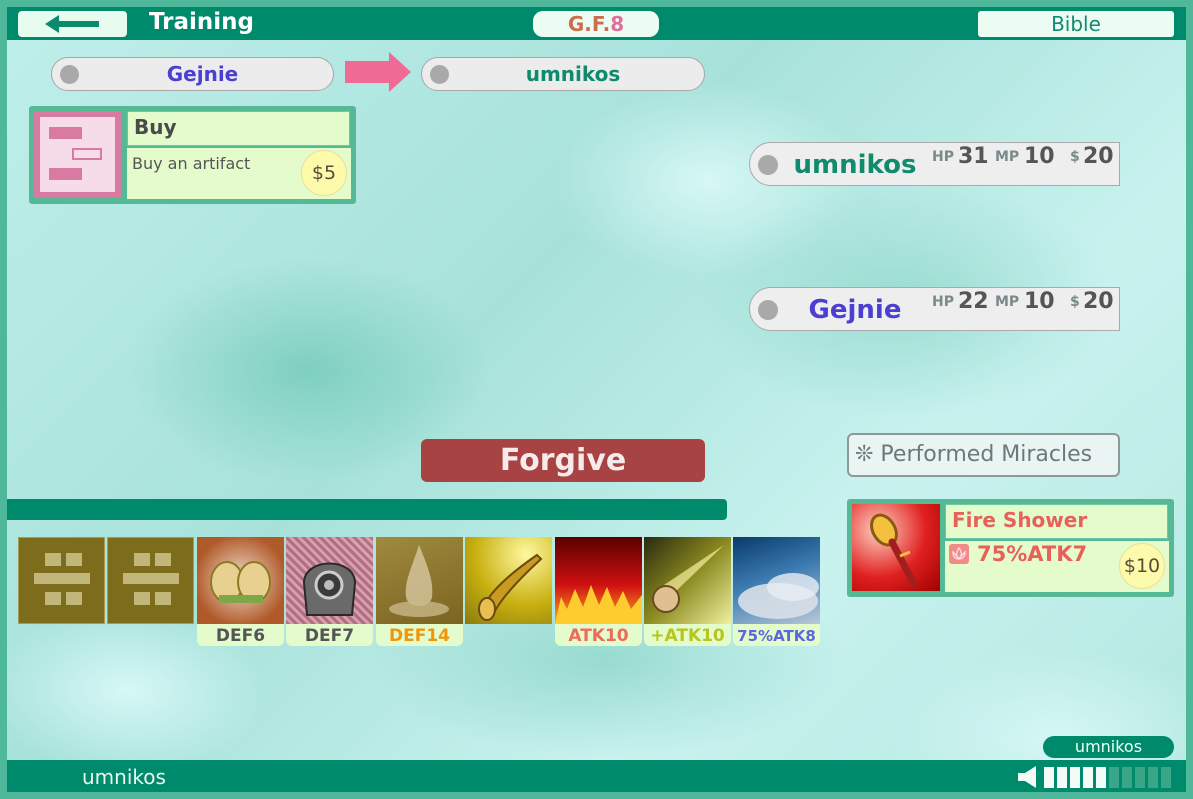 The width and height of the screenshot is (1193, 799). What do you see at coordinates (596, 776) in the screenshot?
I see `bottom-bar` at bounding box center [596, 776].